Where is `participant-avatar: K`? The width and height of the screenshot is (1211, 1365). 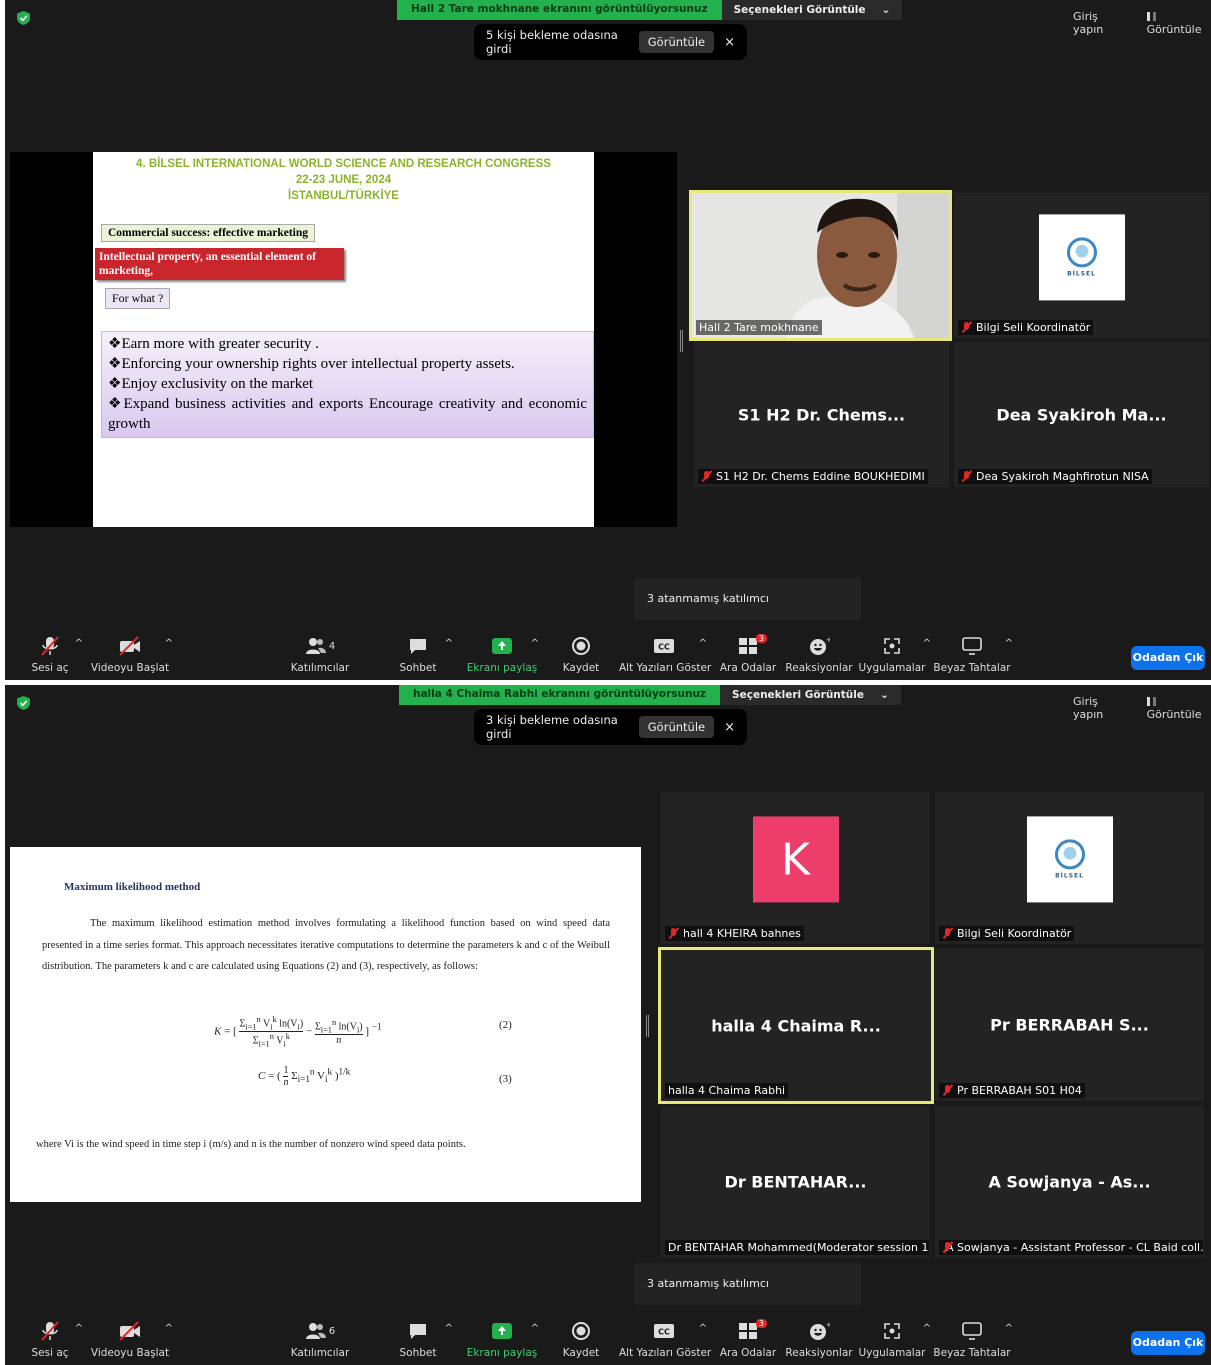
participant-avatar: K is located at coordinates (795, 859).